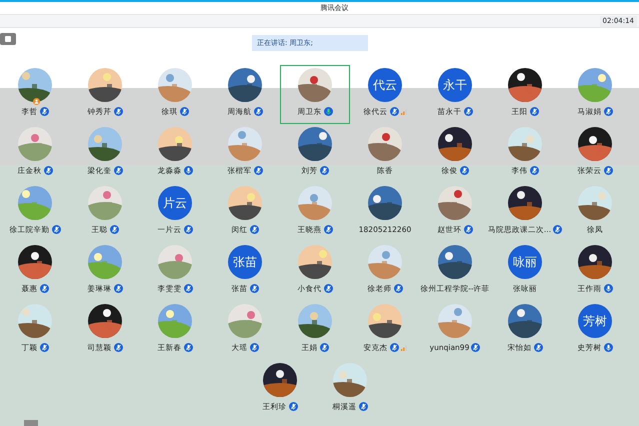 This screenshot has height=426, width=639. What do you see at coordinates (245, 262) in the screenshot?
I see `avatar: 张苗` at bounding box center [245, 262].